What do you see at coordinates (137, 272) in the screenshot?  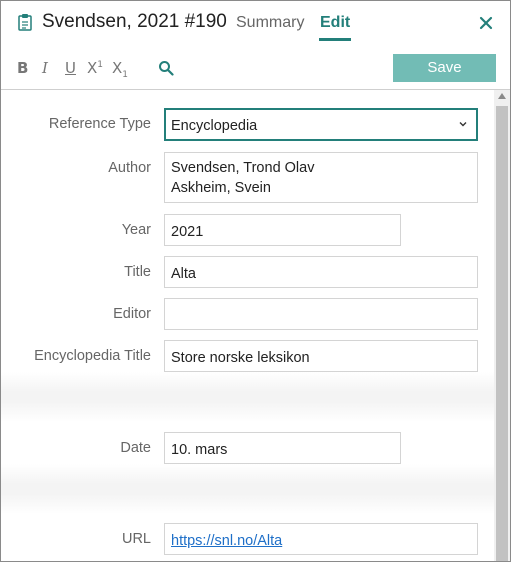 I see `title-label: Title` at bounding box center [137, 272].